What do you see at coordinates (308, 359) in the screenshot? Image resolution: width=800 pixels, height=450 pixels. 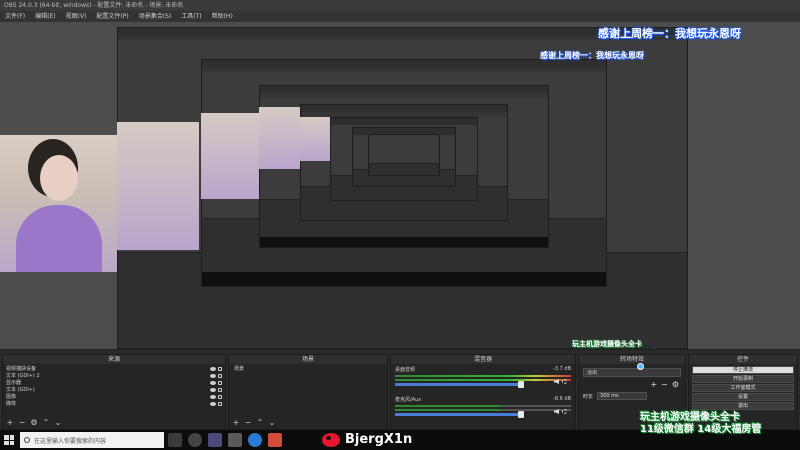 I see `dock-title: 场景` at bounding box center [308, 359].